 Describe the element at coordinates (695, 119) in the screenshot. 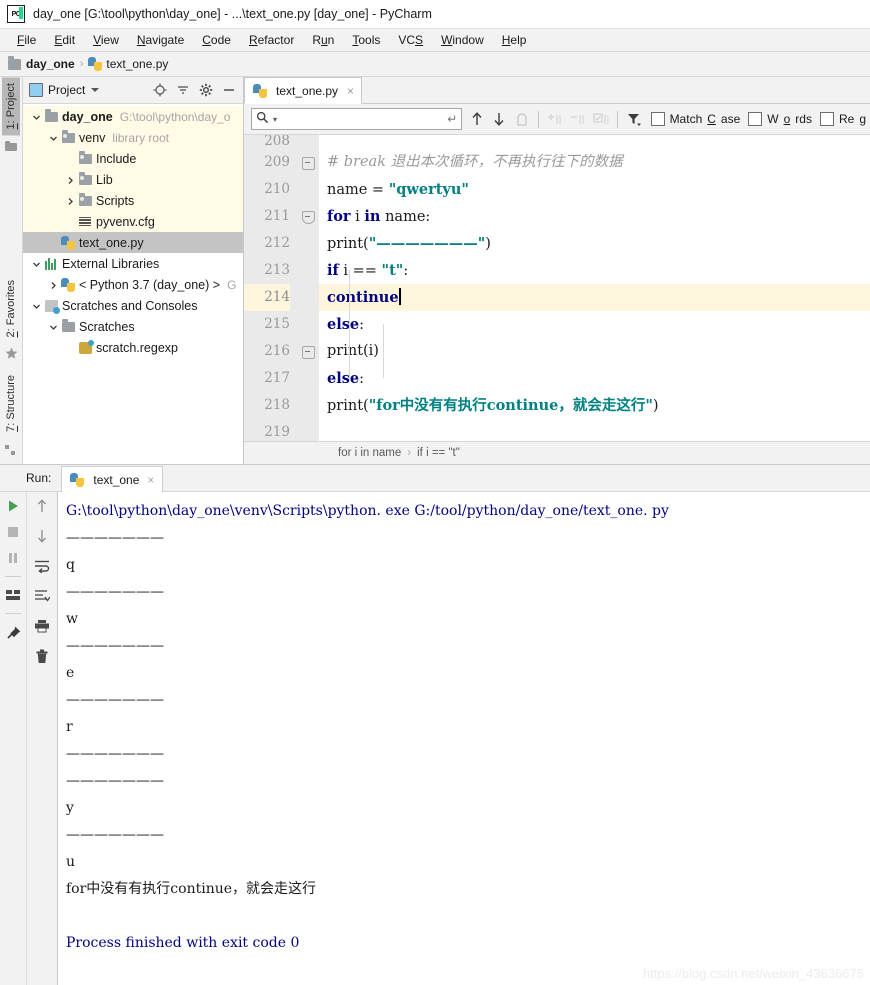

I see `match-case-checkbox: Match Case` at that location.